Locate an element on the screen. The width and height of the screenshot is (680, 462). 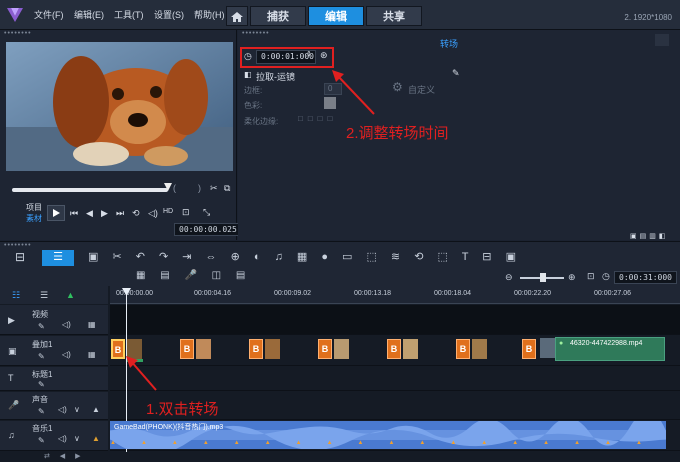
title-track-header is located at coordinates (54, 379).